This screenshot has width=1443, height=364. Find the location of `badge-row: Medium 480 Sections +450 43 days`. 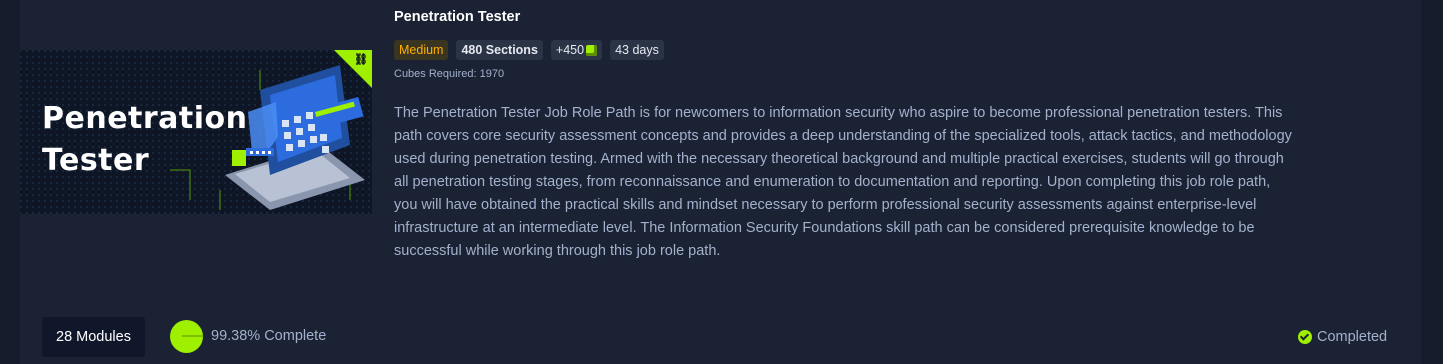

badge-row: Medium 480 Sections +450 43 days is located at coordinates (529, 50).